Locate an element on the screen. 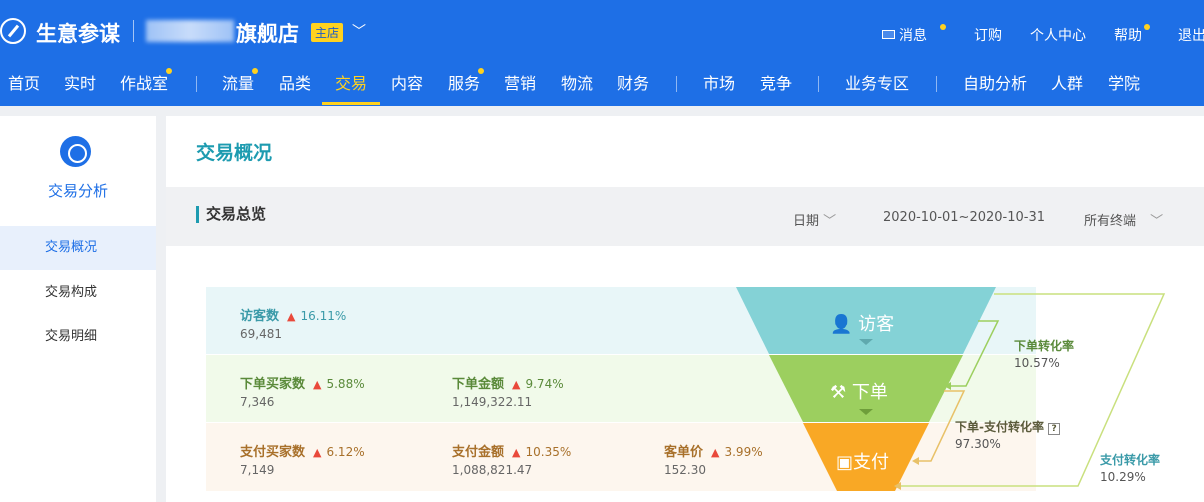  sidebar-item-overview: 交易概况 is located at coordinates (78, 248).